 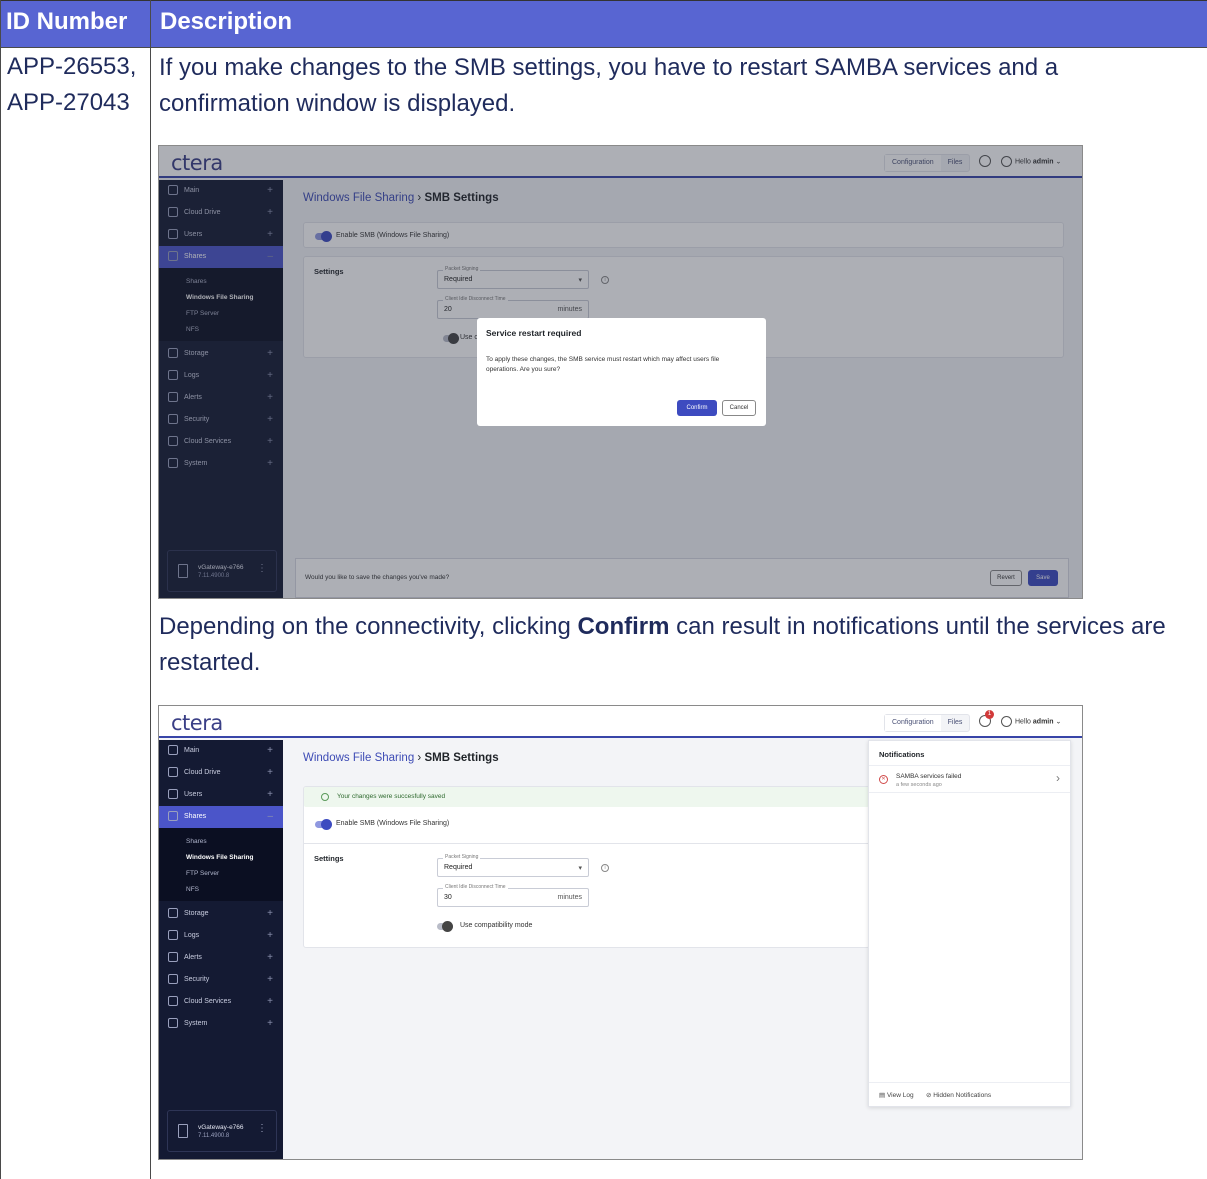 What do you see at coordinates (195, 816) in the screenshot?
I see `sidebar-item-label: Shares` at bounding box center [195, 816].